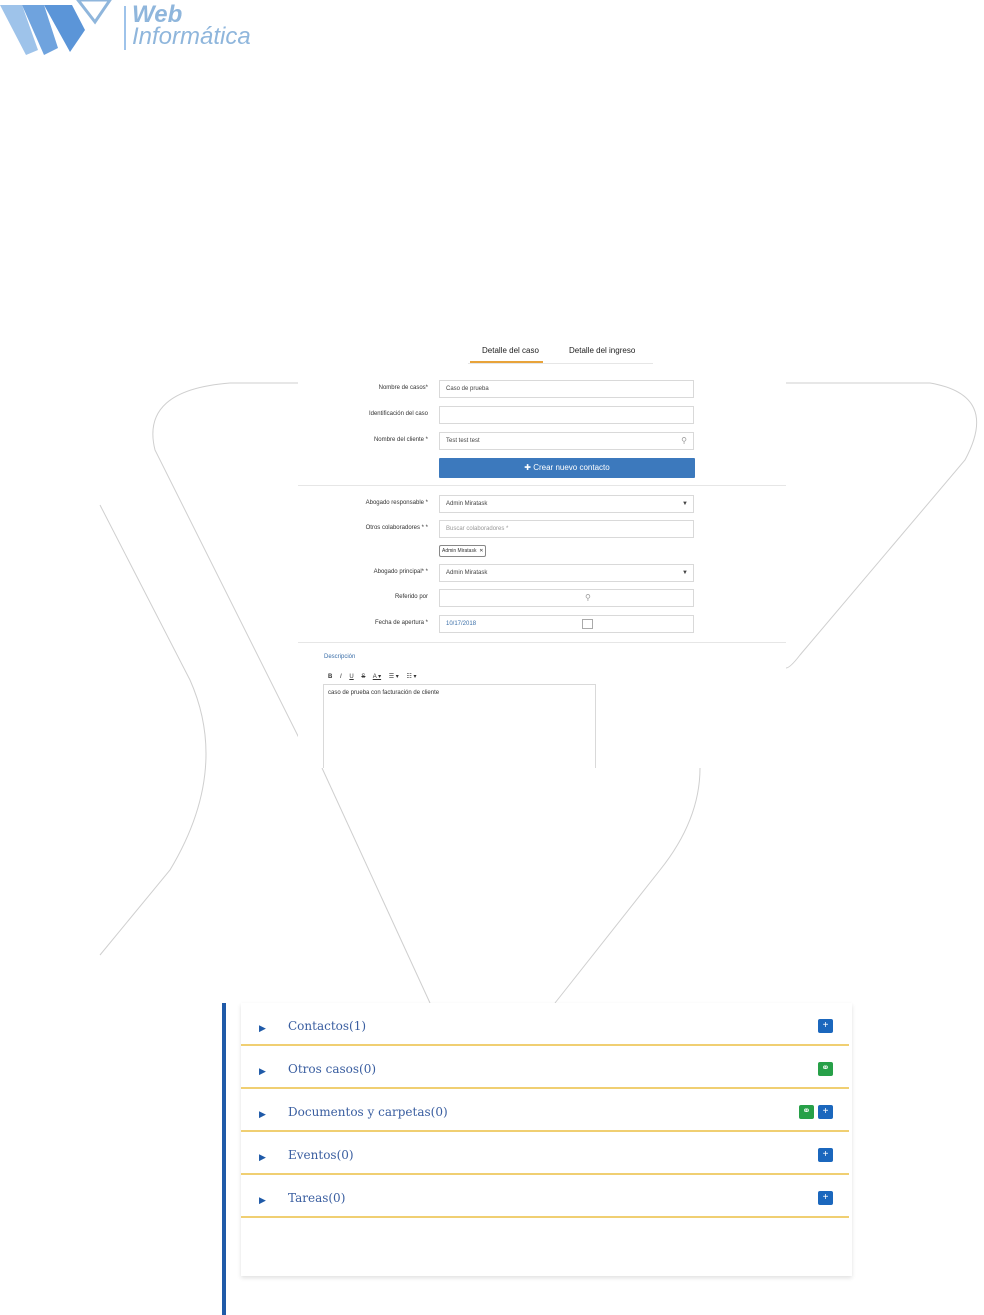  Describe the element at coordinates (566, 624) in the screenshot. I see `opening-date-input: 10/17/2018` at that location.